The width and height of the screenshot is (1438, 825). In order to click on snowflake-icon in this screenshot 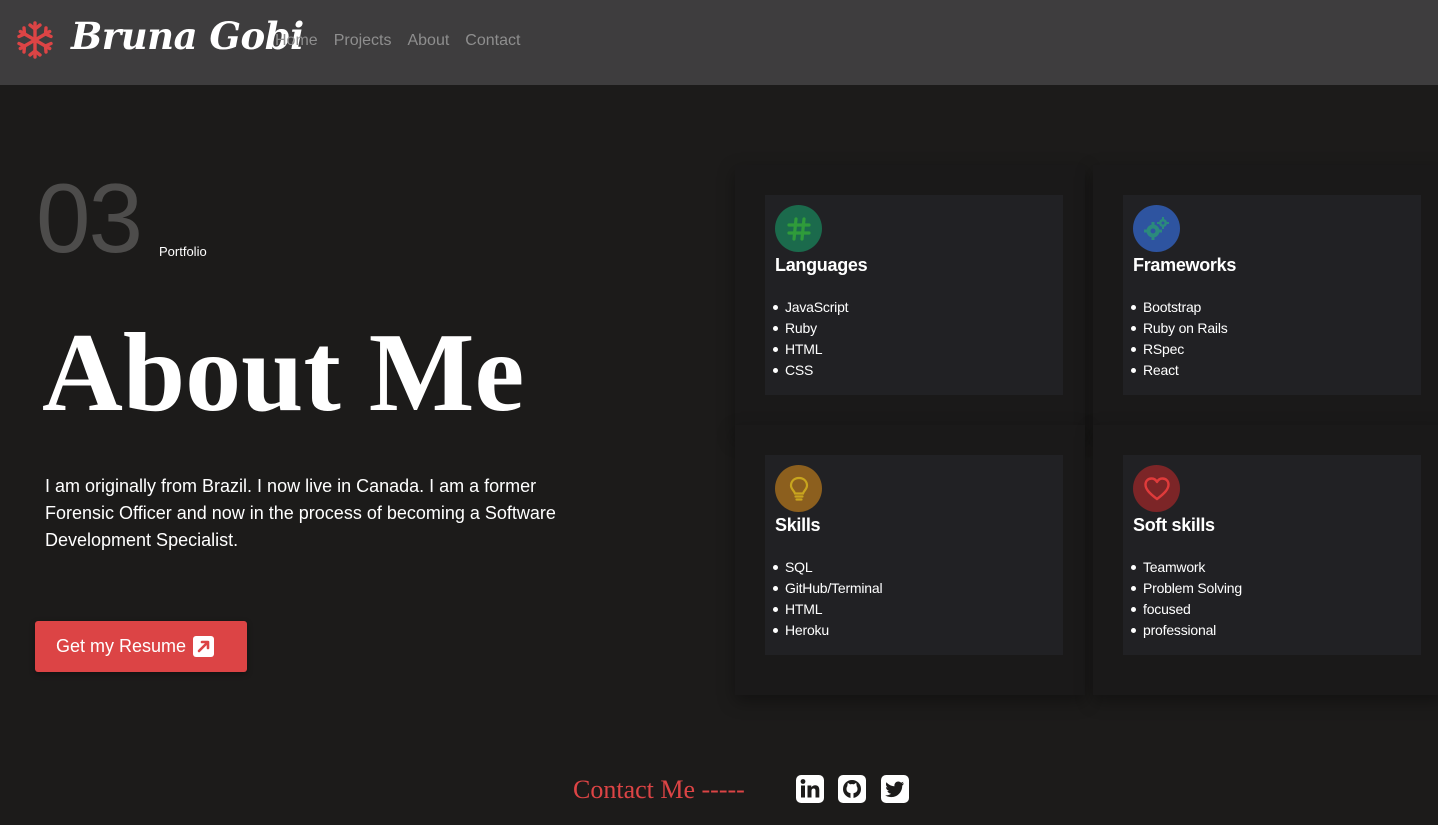, I will do `click(35, 40)`.